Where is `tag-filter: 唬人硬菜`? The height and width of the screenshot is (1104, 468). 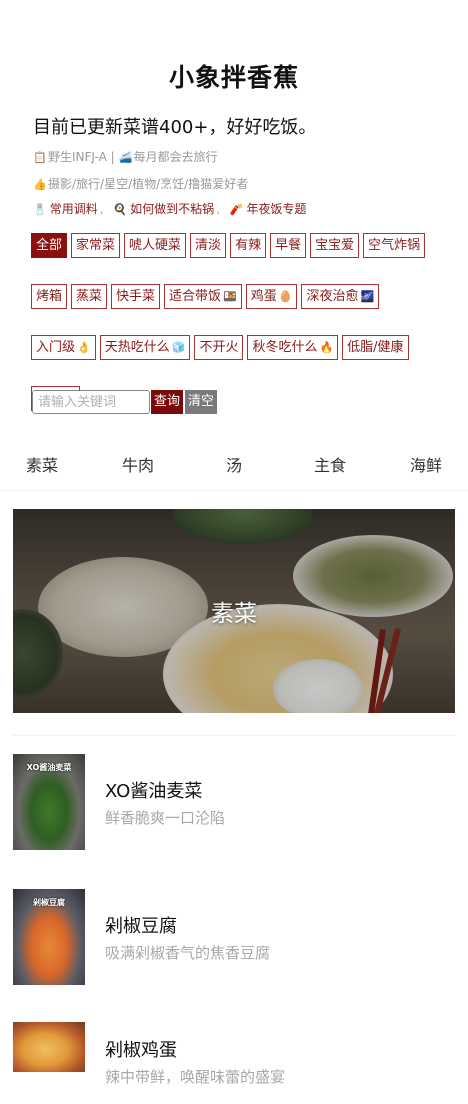 tag-filter: 唬人硬菜 is located at coordinates (155, 245).